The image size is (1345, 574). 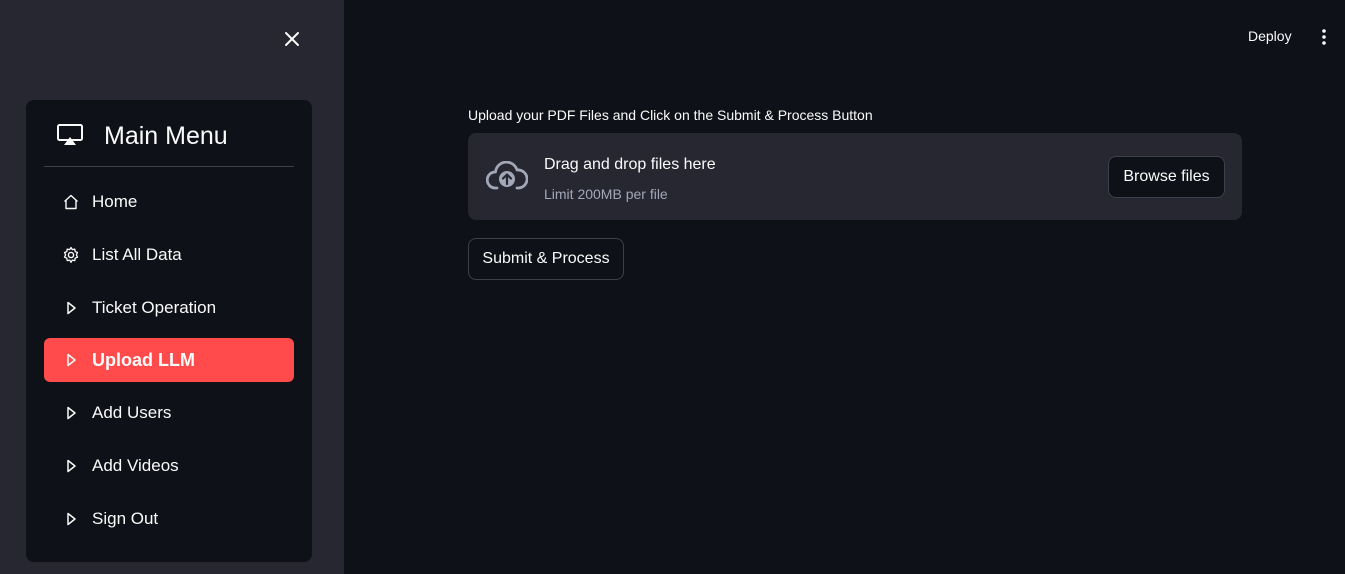 I want to click on deploy-button: Deploy, so click(x=1270, y=37).